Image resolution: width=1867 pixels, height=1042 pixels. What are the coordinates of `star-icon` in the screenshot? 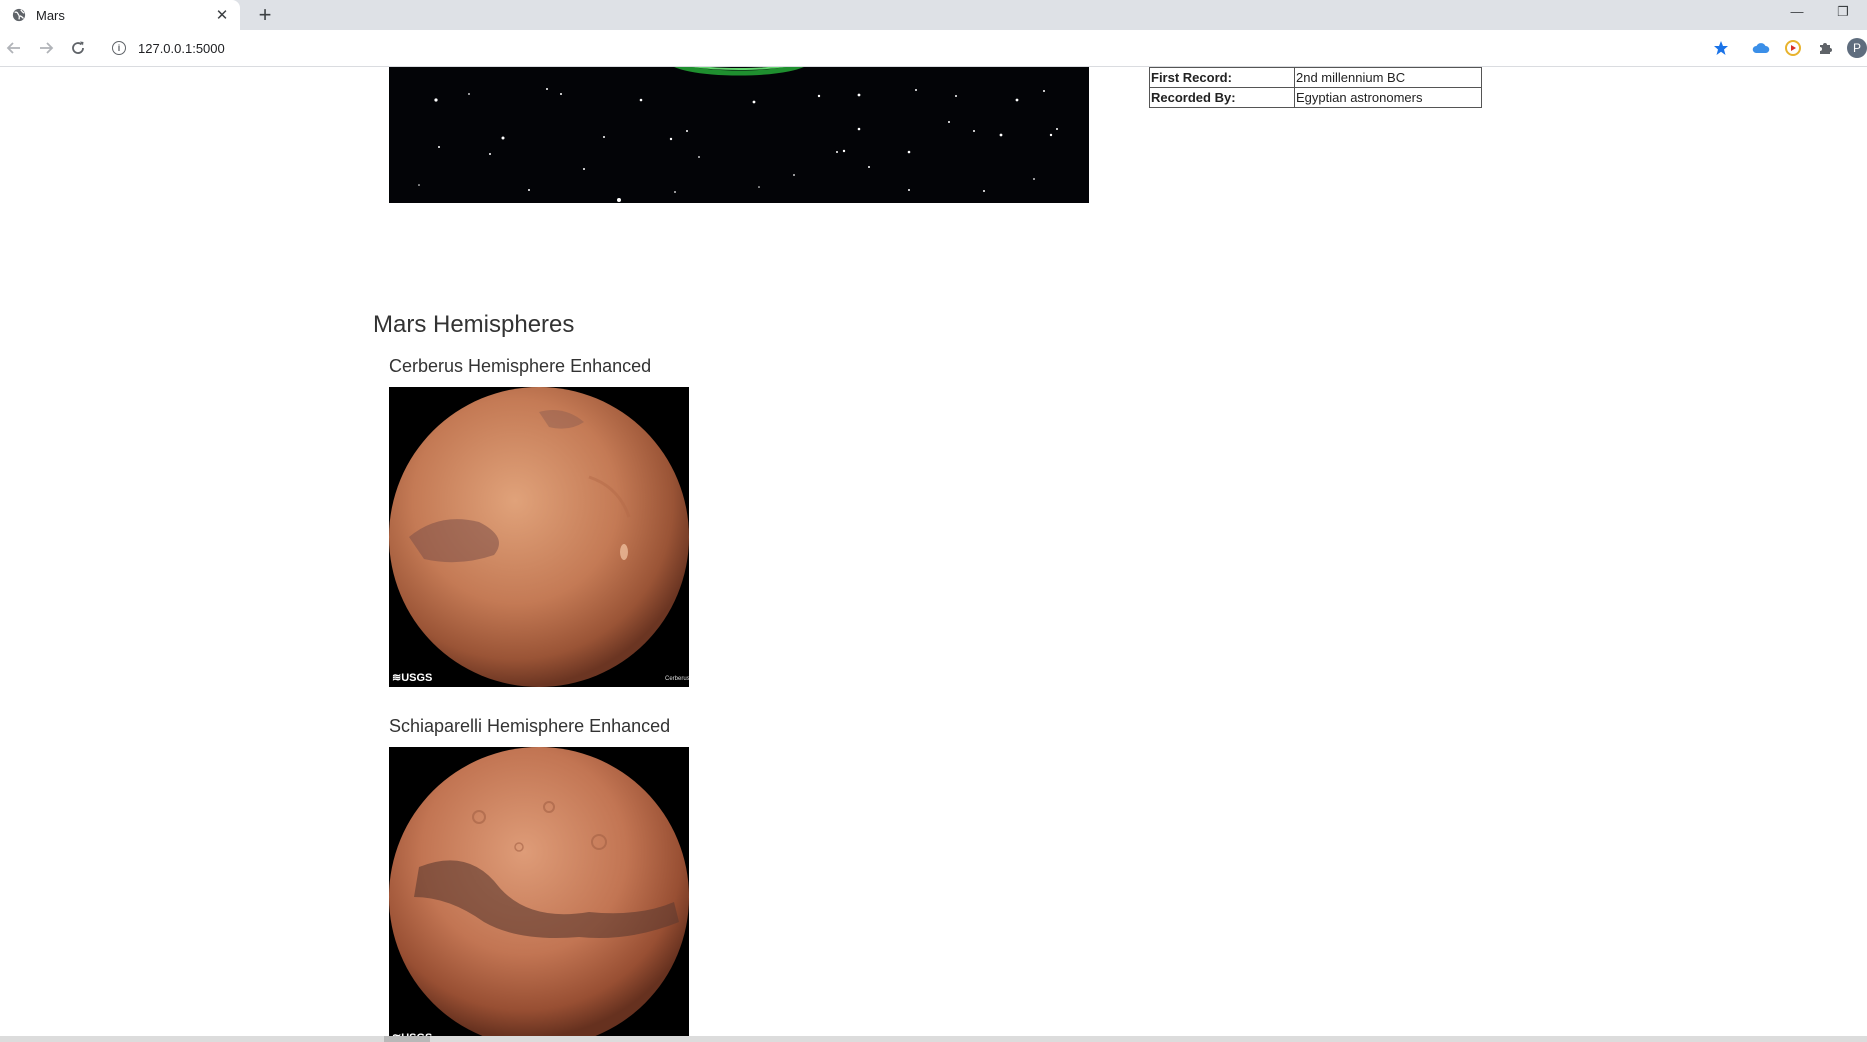 It's located at (1721, 48).